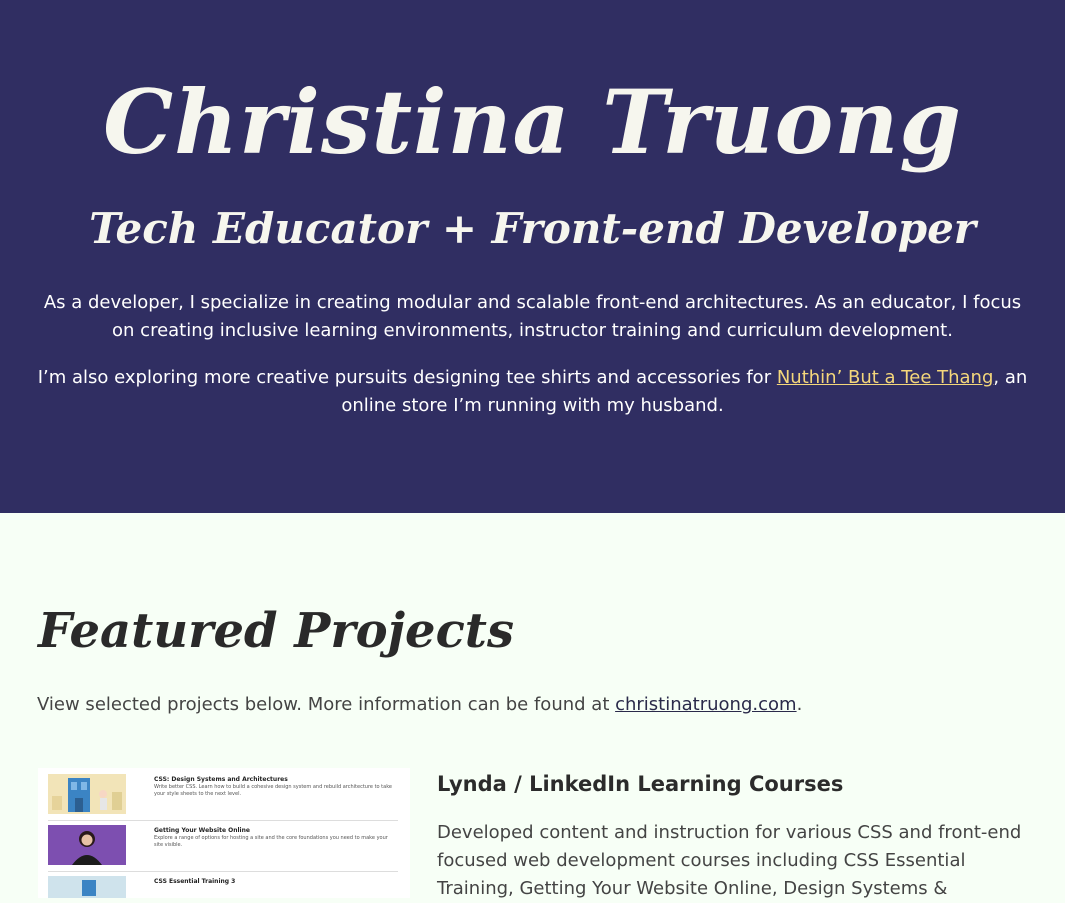  Describe the element at coordinates (532, 122) in the screenshot. I see `hero-name: Christina Truong` at that location.